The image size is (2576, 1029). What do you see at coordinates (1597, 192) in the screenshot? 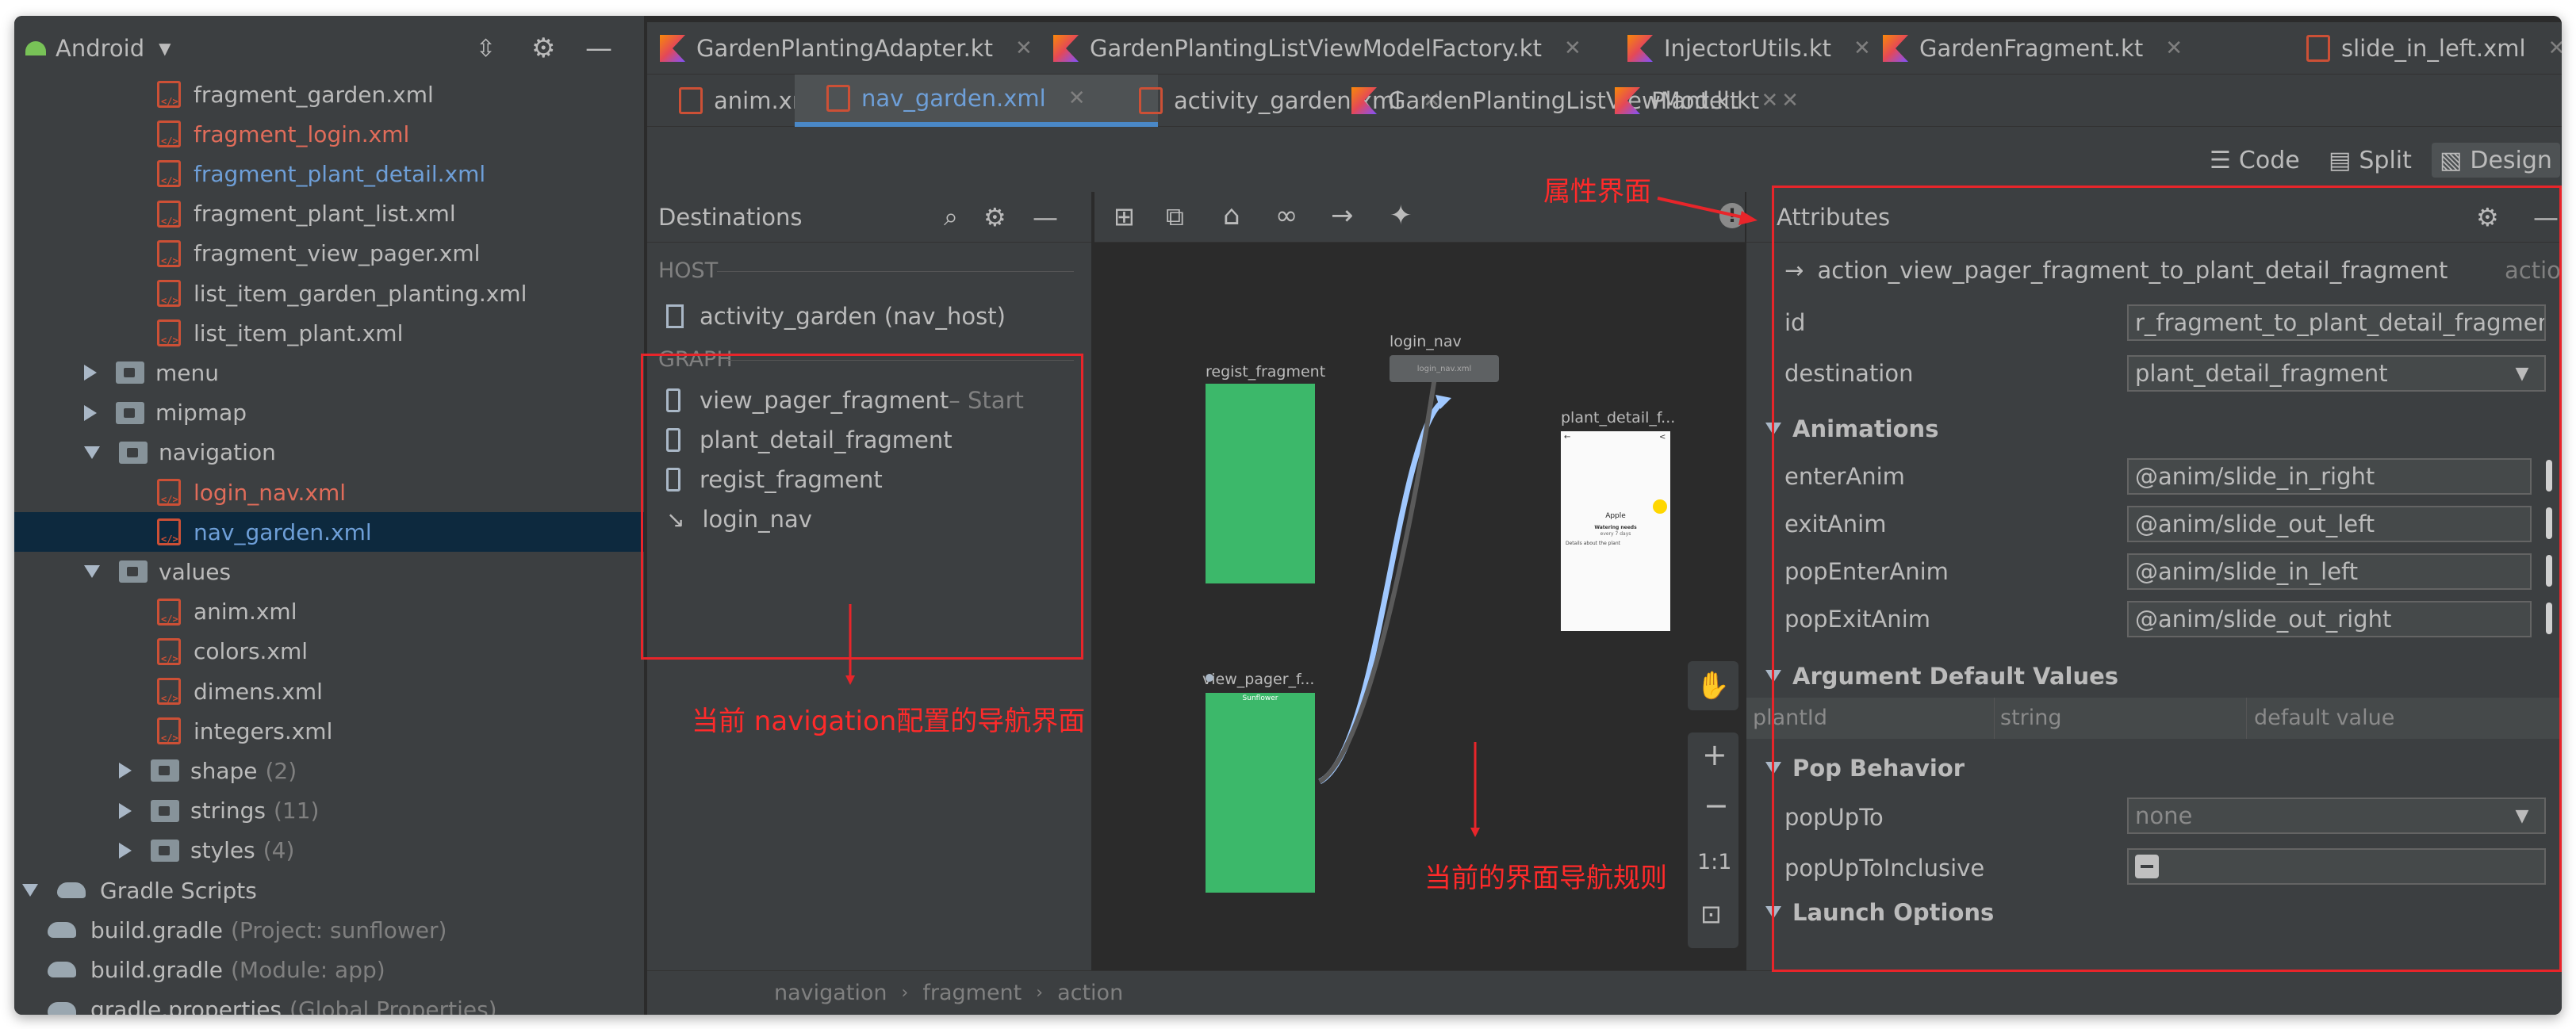
I see `annotation-attributes-label: 属性界面` at bounding box center [1597, 192].